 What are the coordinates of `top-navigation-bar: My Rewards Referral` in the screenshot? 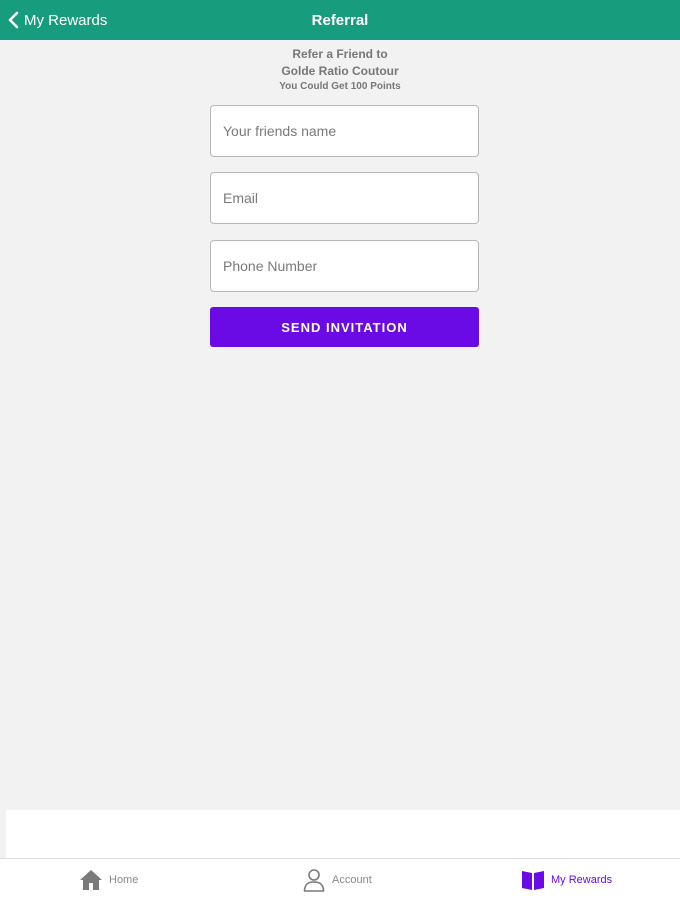 It's located at (340, 20).